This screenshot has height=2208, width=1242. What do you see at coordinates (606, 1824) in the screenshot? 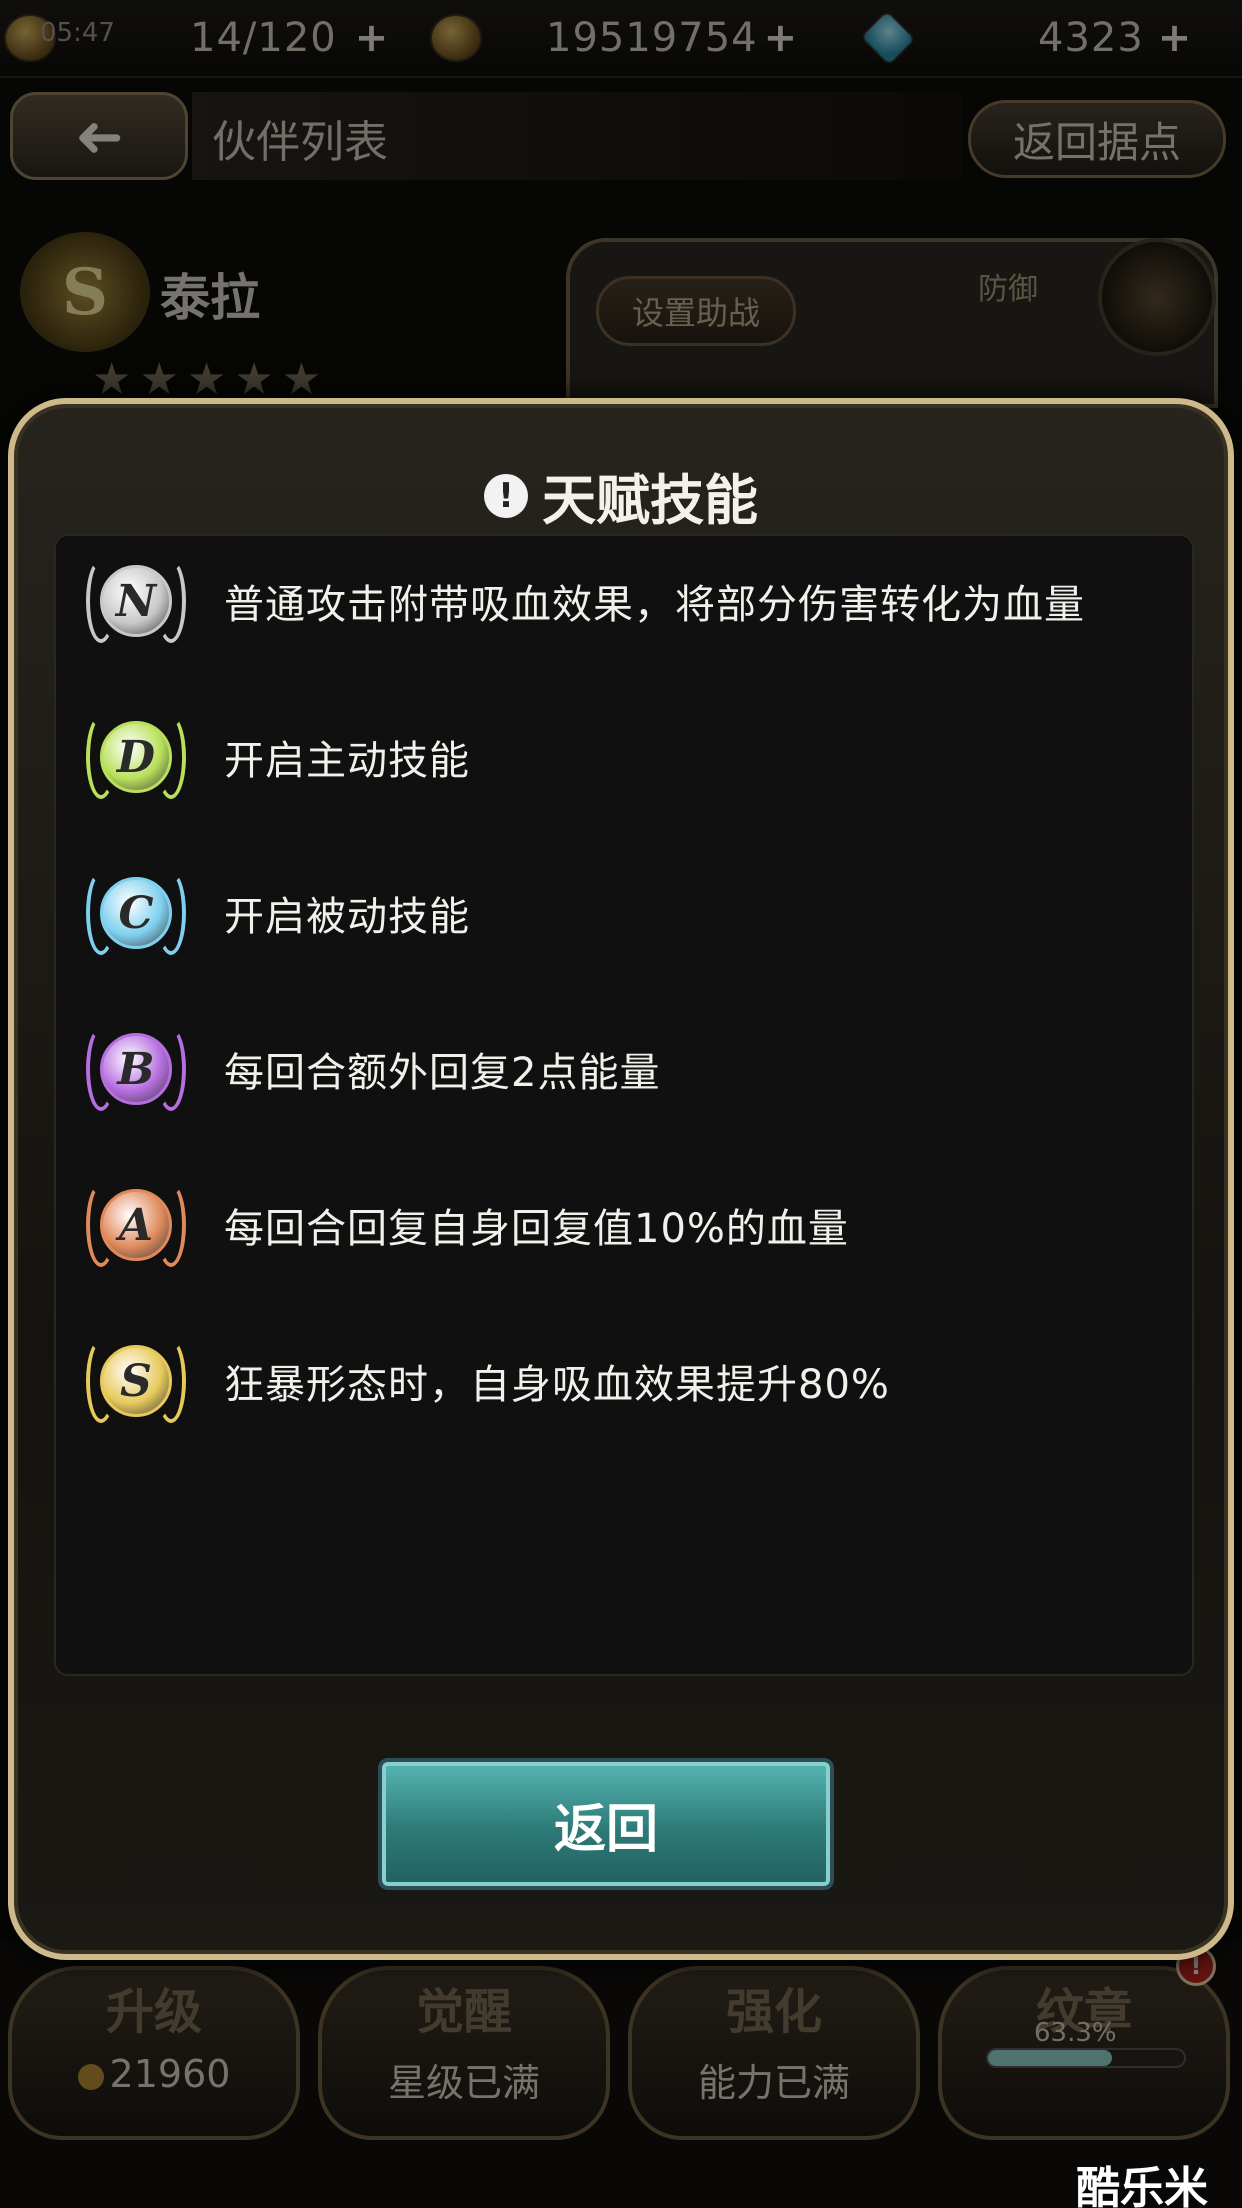
I see `return-button: 返回` at bounding box center [606, 1824].